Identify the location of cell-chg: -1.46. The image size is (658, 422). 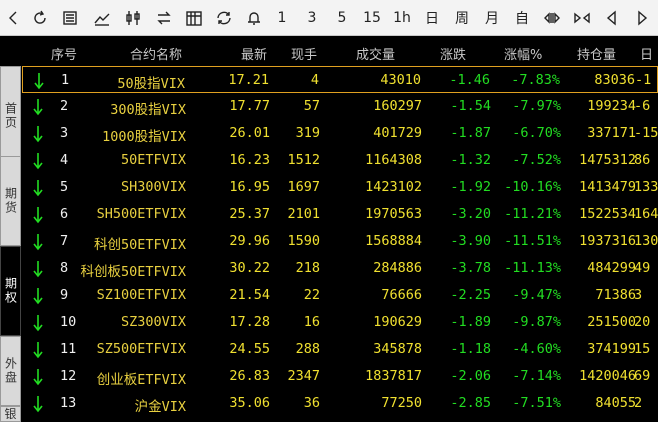
(469, 80).